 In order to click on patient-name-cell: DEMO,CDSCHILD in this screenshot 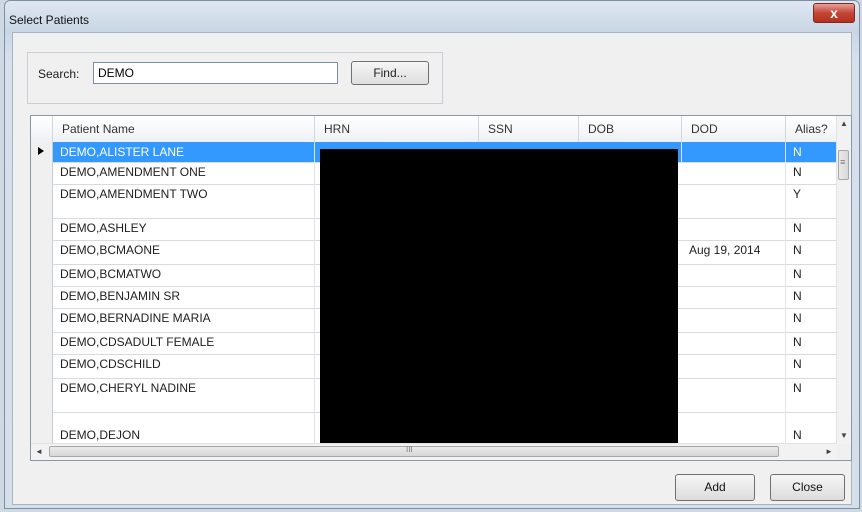, I will do `click(110, 364)`.